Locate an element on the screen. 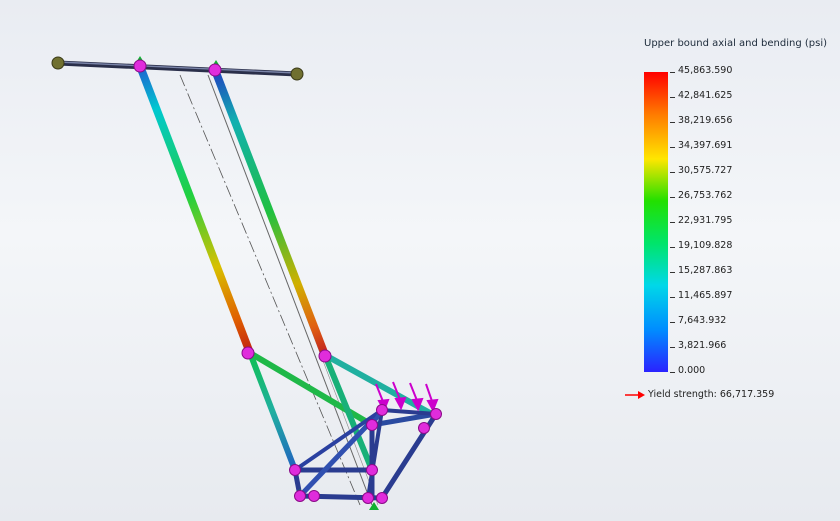 This screenshot has width=840, height=521. legend-tick-label: 38,219.656 is located at coordinates (705, 120).